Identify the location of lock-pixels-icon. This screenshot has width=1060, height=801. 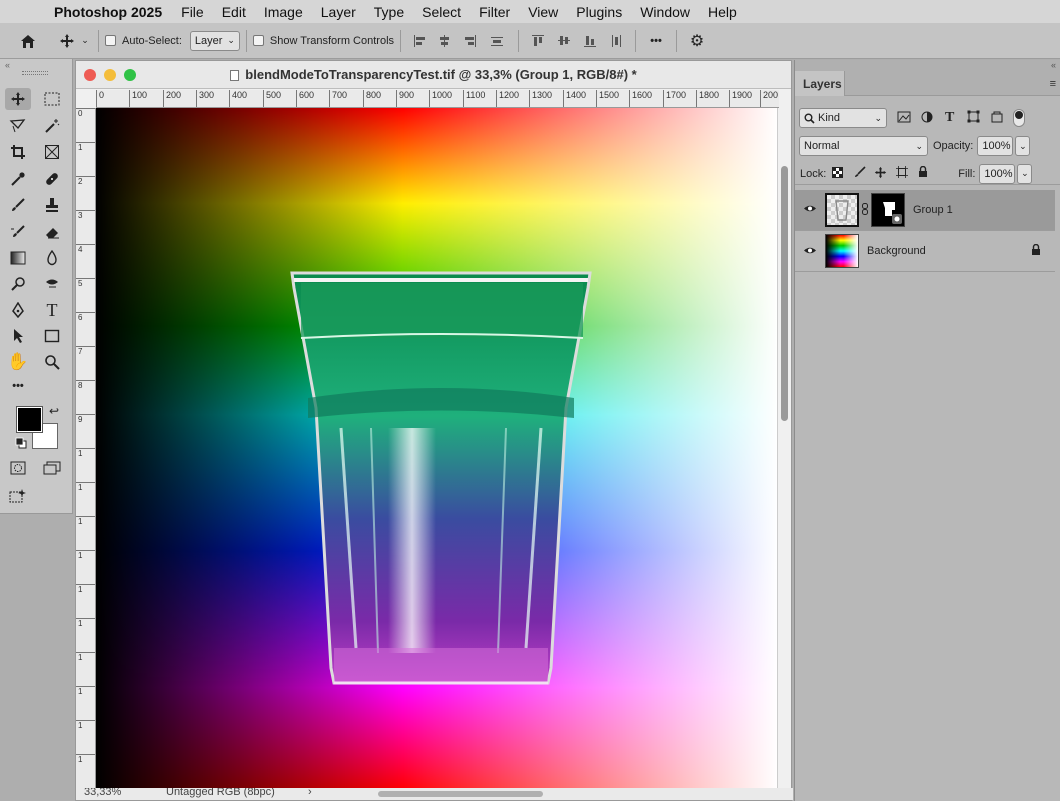
(862, 173).